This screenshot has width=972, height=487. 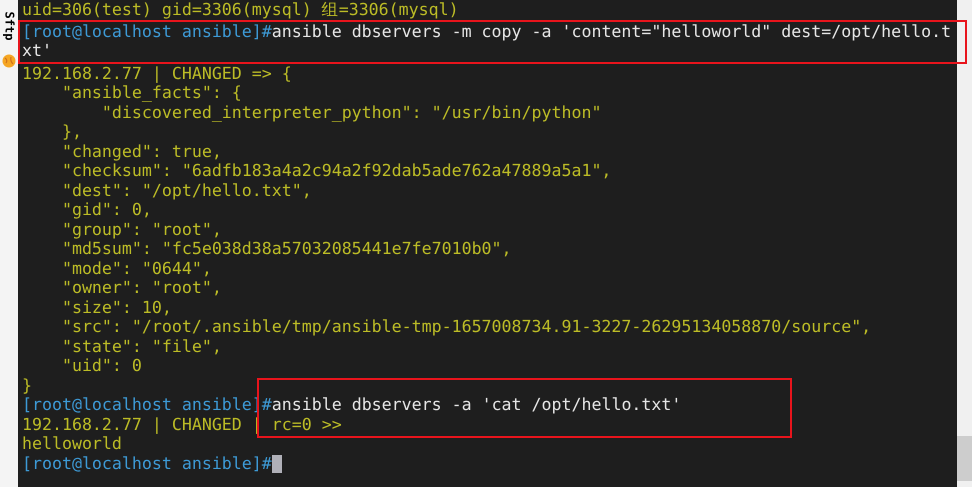 What do you see at coordinates (141, 151) in the screenshot?
I see `output-text: "changed": true,` at bounding box center [141, 151].